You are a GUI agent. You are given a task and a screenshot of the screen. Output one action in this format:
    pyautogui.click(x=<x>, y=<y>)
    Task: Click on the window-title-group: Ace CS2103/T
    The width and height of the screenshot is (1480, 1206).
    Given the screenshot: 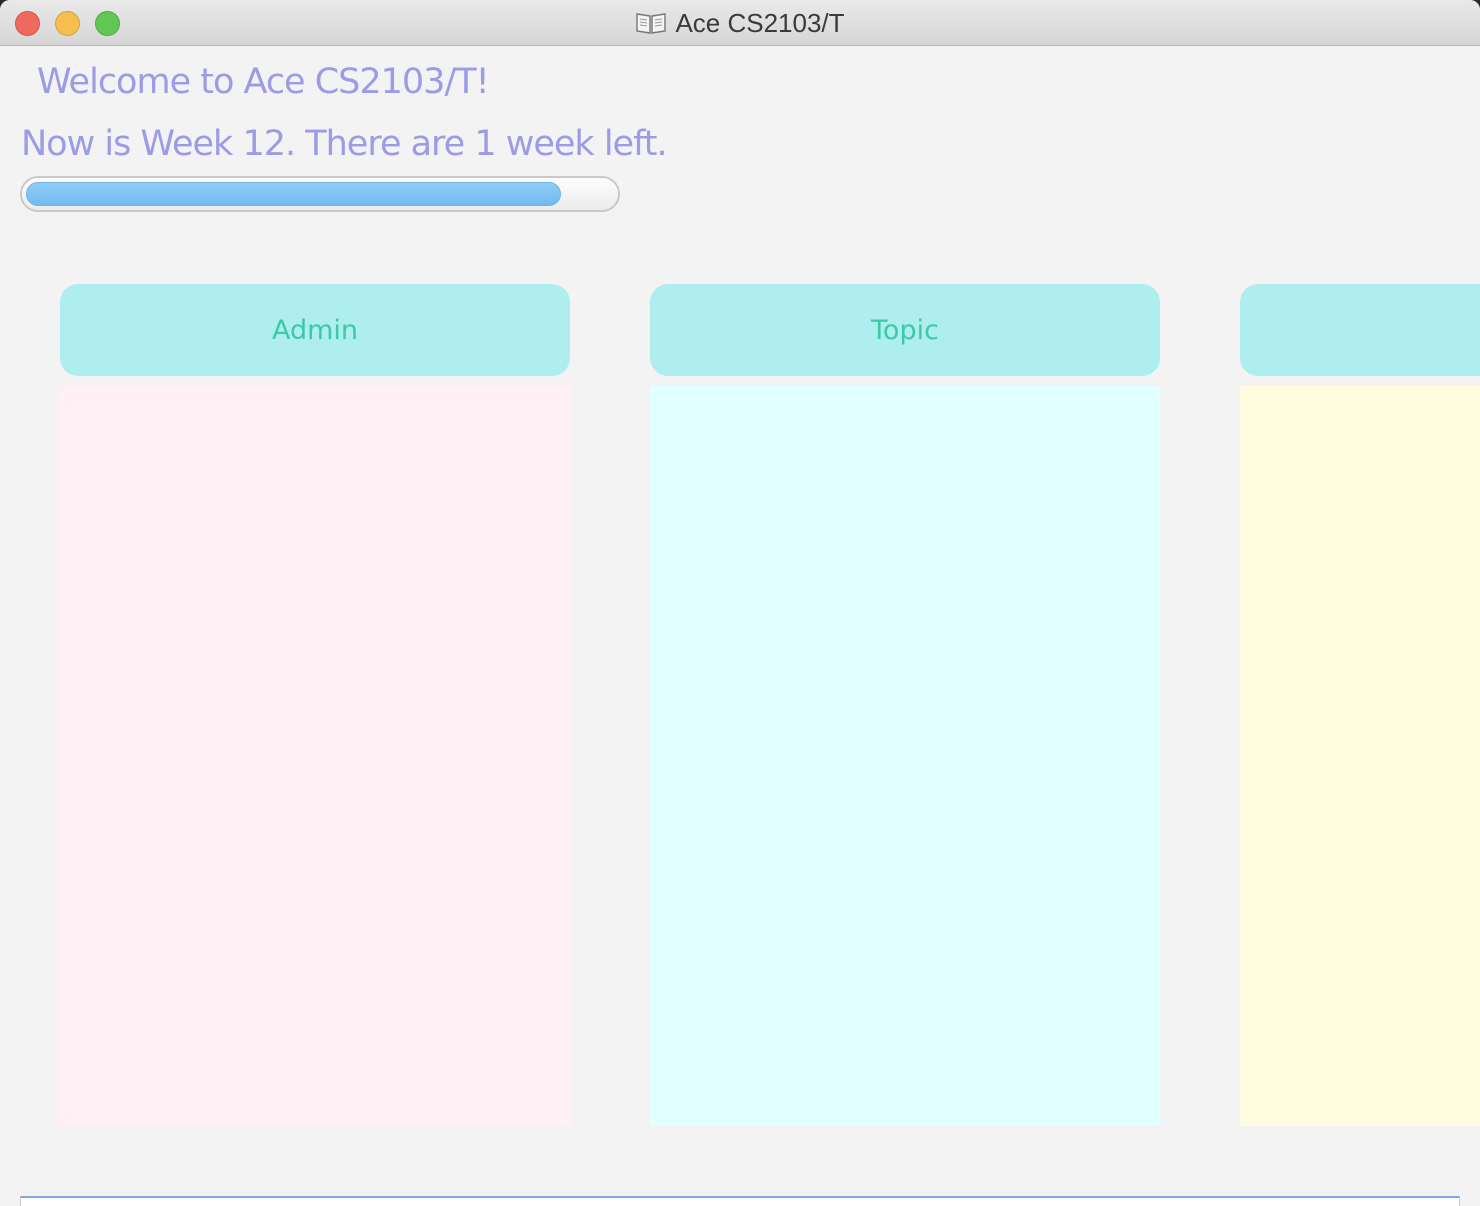 What is the action you would take?
    pyautogui.click(x=740, y=23)
    